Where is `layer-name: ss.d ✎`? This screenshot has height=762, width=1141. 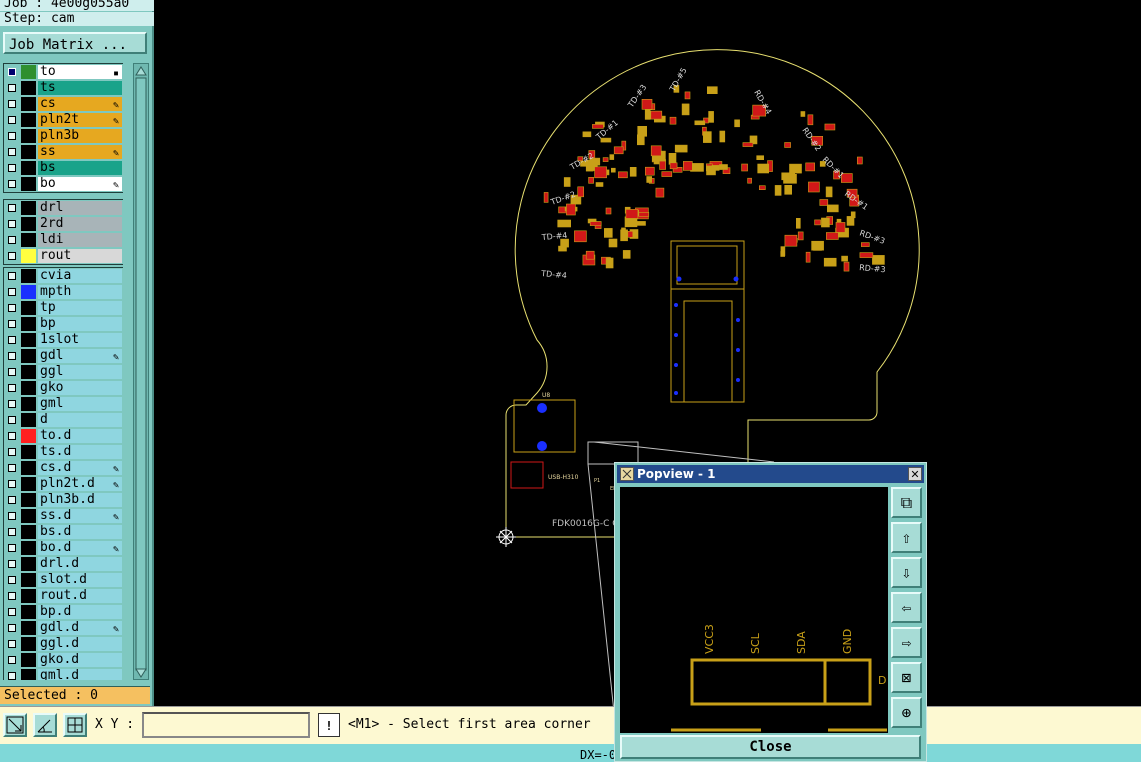 layer-name: ss.d ✎ is located at coordinates (80, 516).